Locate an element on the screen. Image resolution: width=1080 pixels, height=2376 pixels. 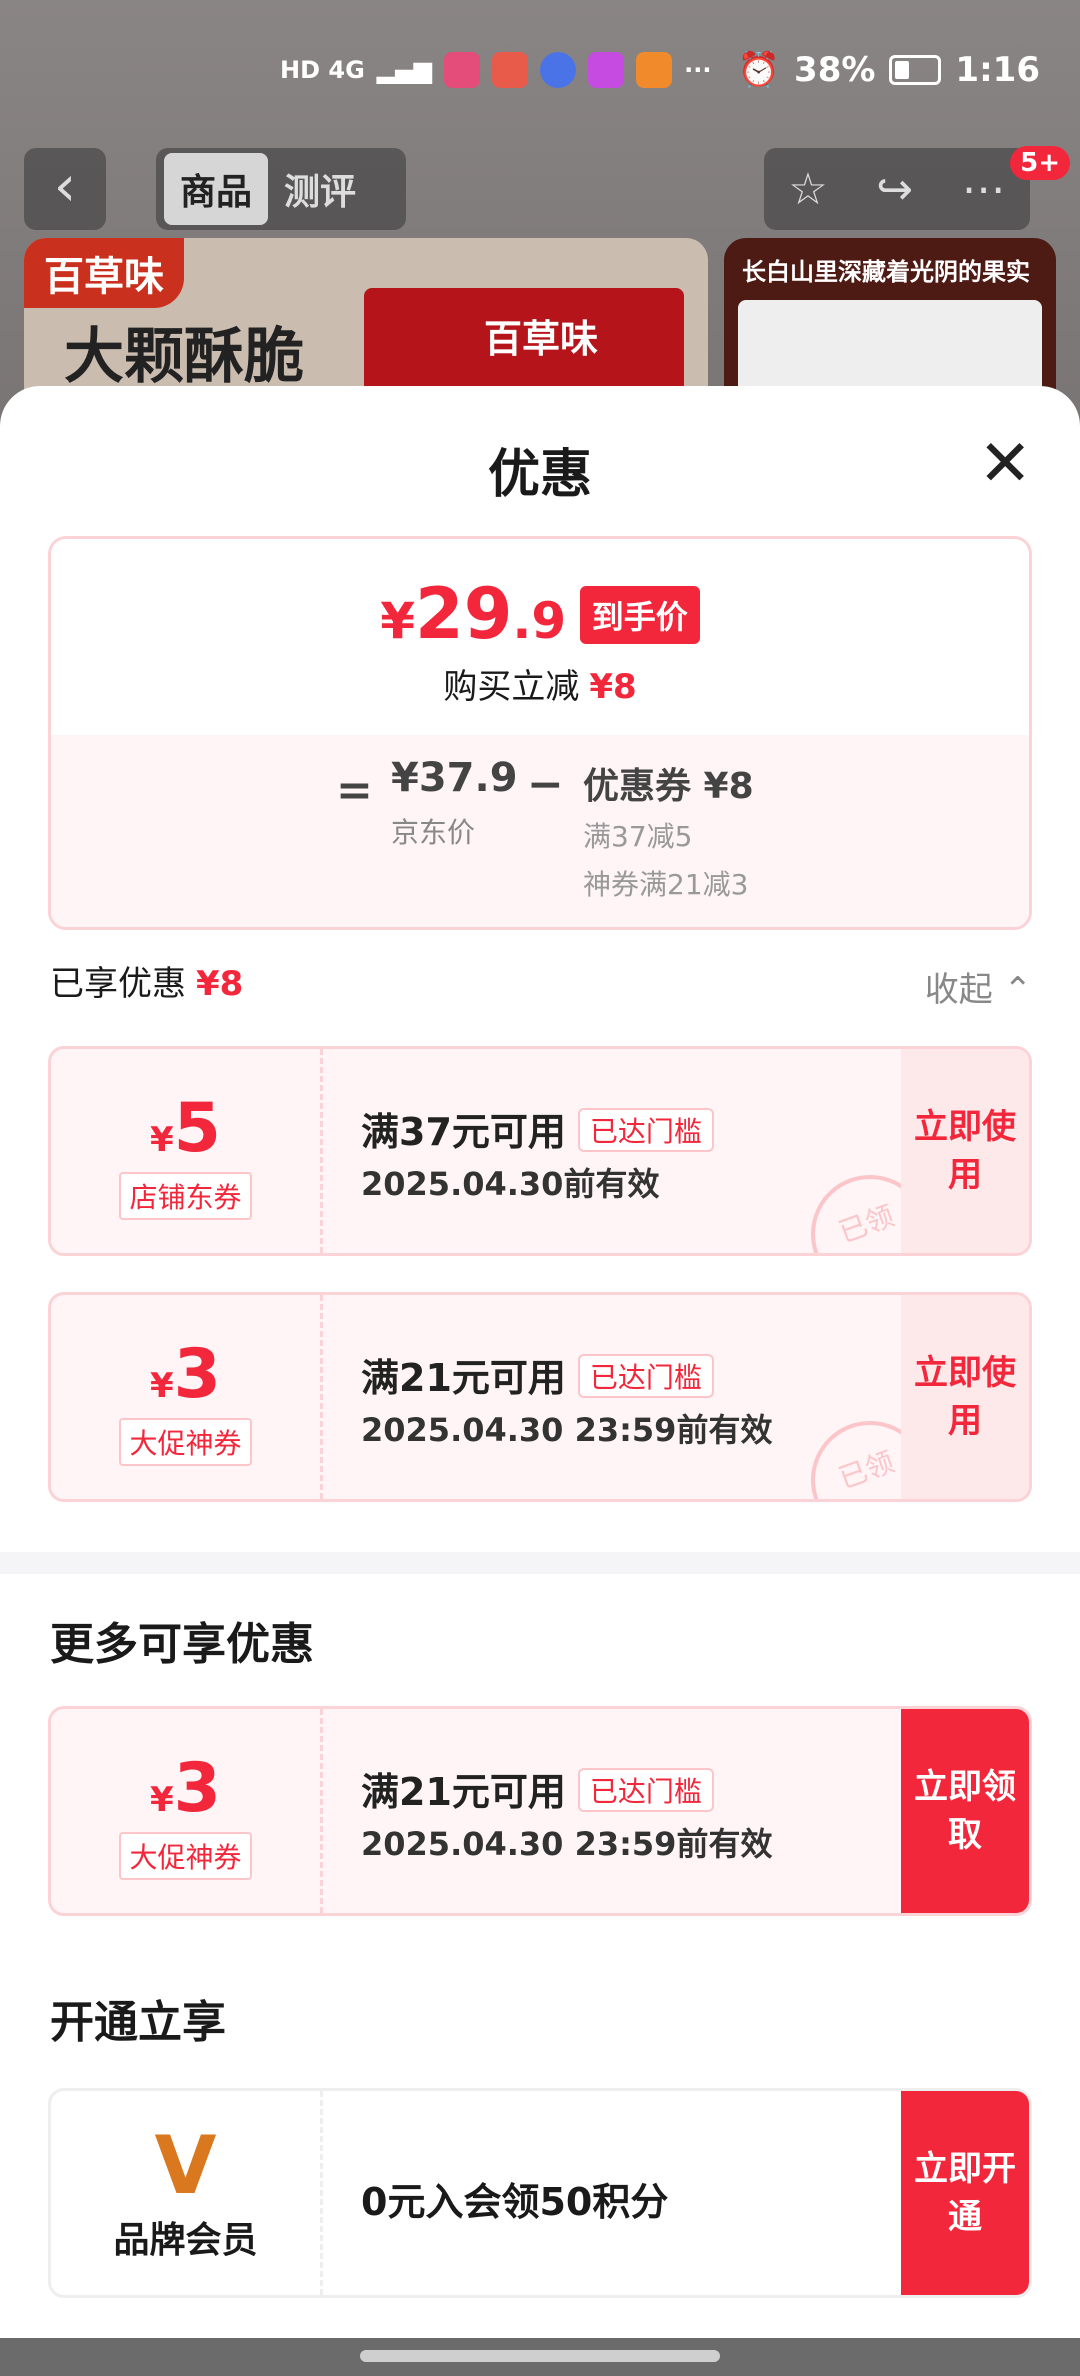
jd-price-label: 京东价 is located at coordinates (433, 832).